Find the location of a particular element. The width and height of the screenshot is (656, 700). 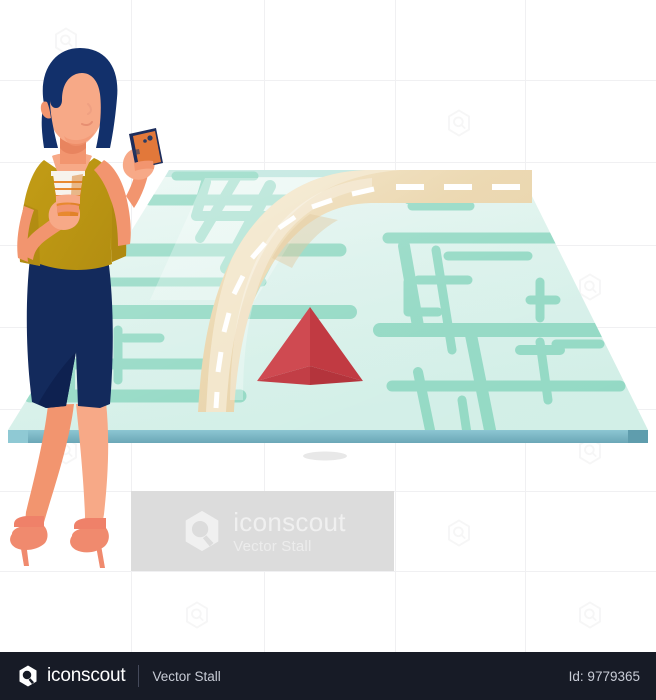

center-watermark: iconscout Vector Stall is located at coordinates (262, 531).